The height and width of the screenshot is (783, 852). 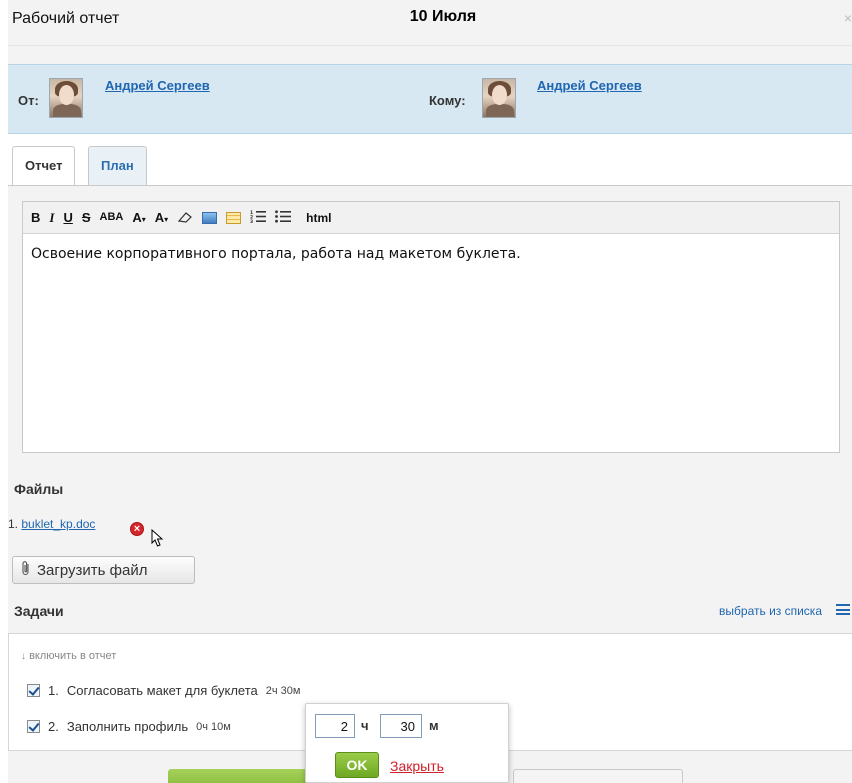 What do you see at coordinates (67, 217) in the screenshot?
I see `underline-button: U` at bounding box center [67, 217].